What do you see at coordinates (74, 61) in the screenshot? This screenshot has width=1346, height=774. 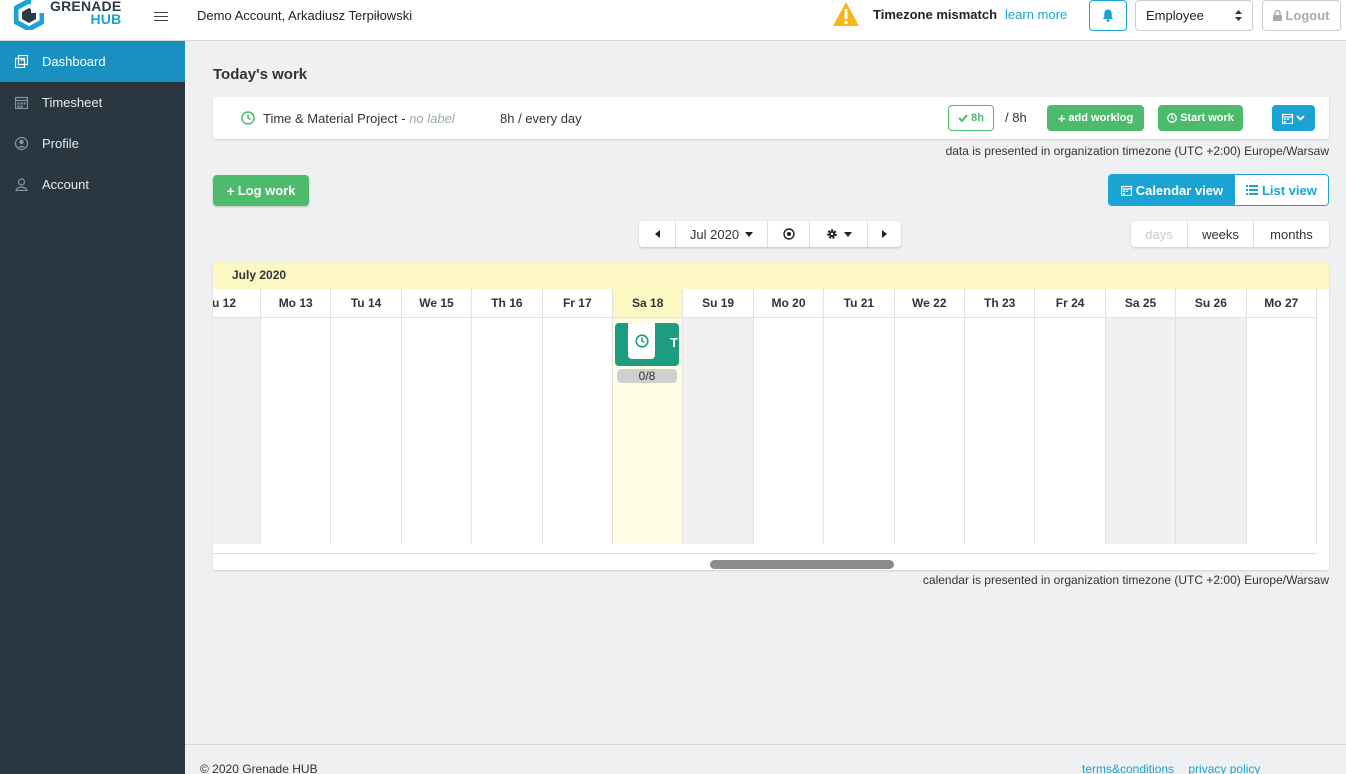 I see `sidebar-item-label: Dashboard` at bounding box center [74, 61].